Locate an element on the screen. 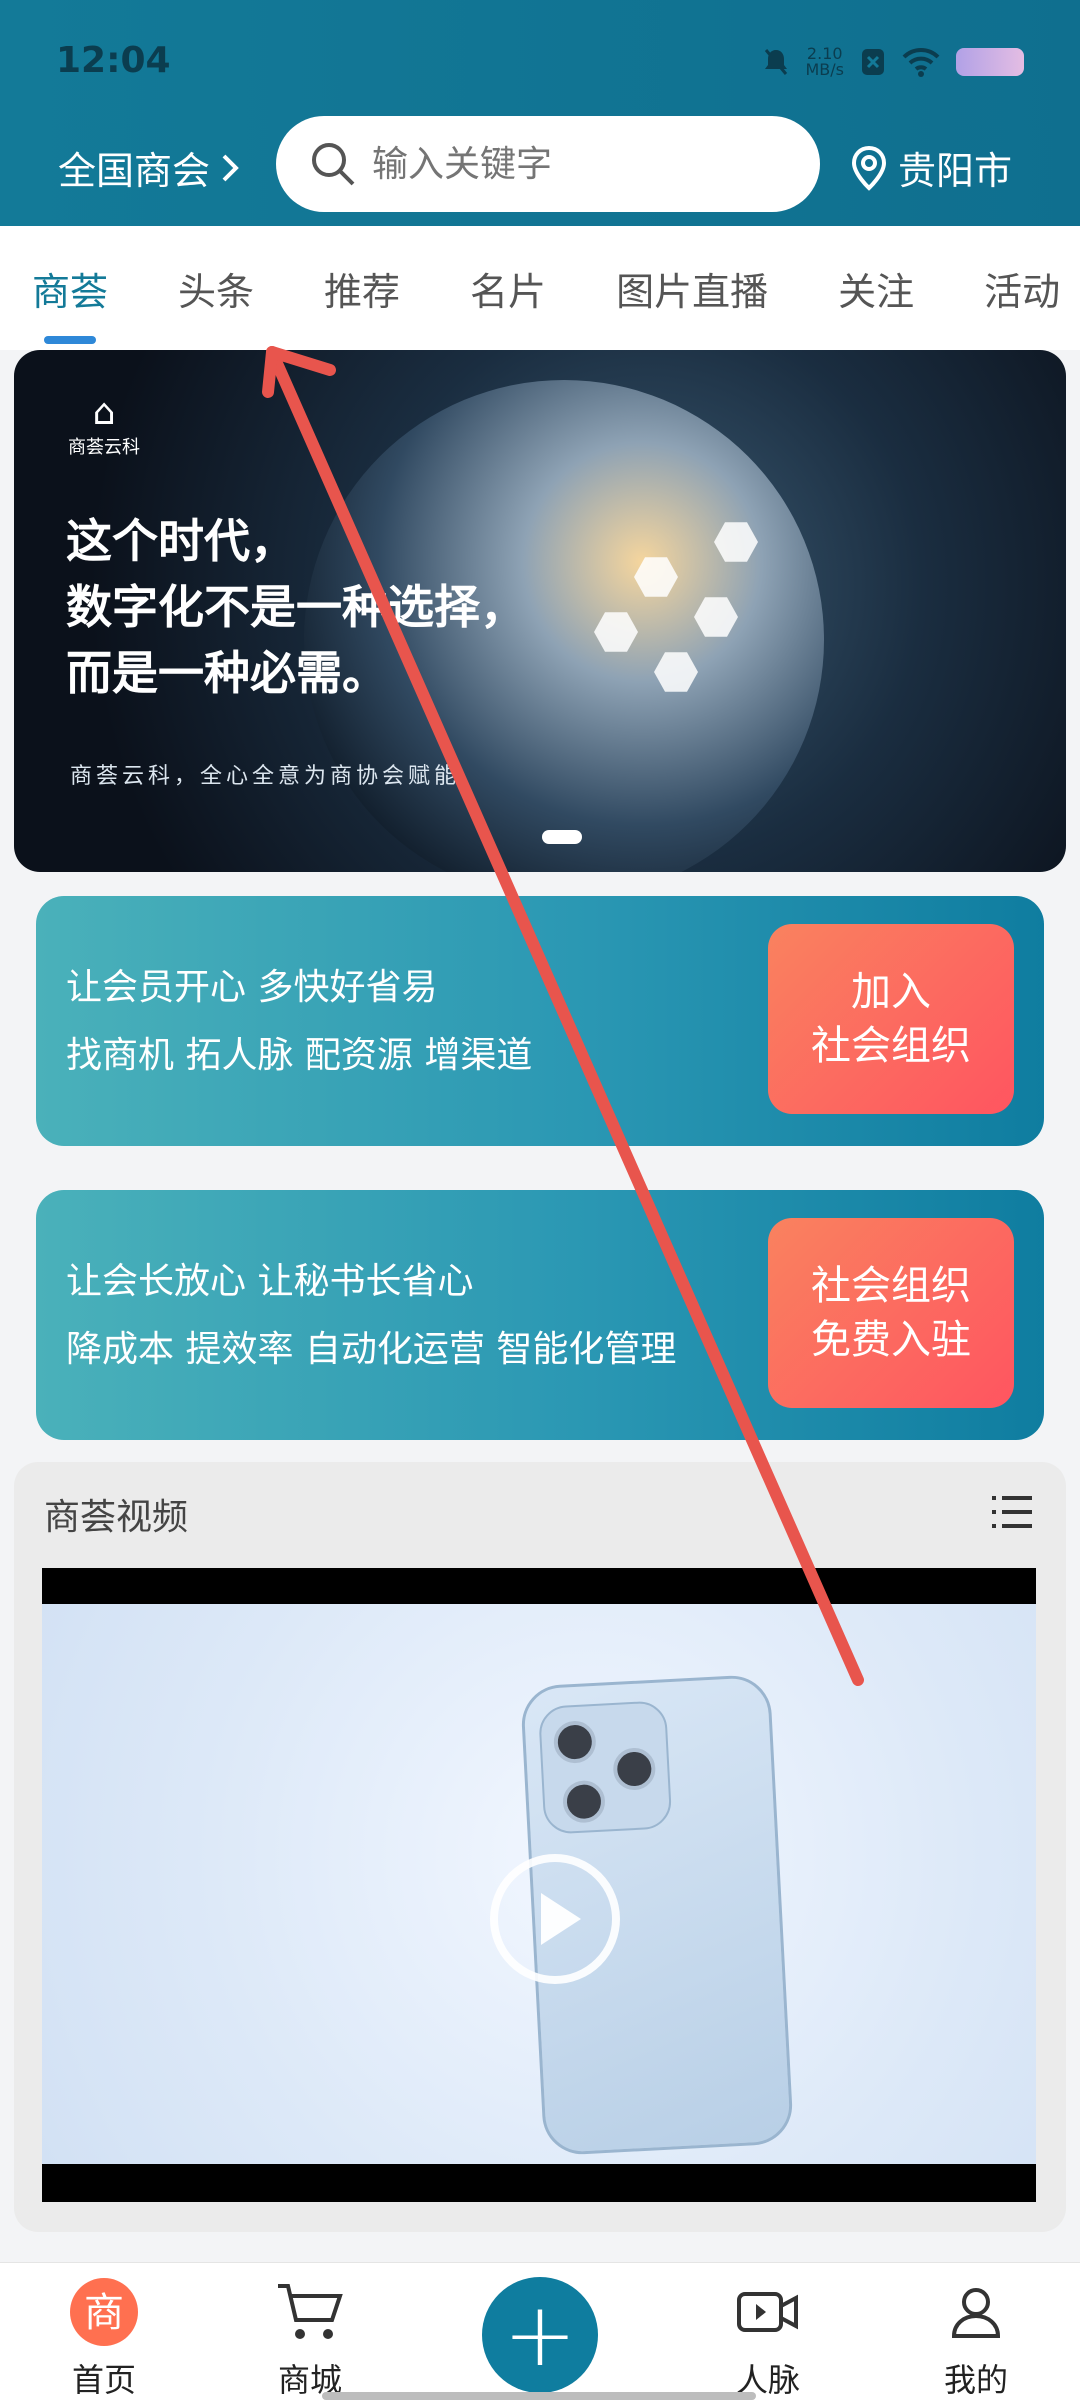 The image size is (1080, 2408). cart-icon is located at coordinates (310, 2312).